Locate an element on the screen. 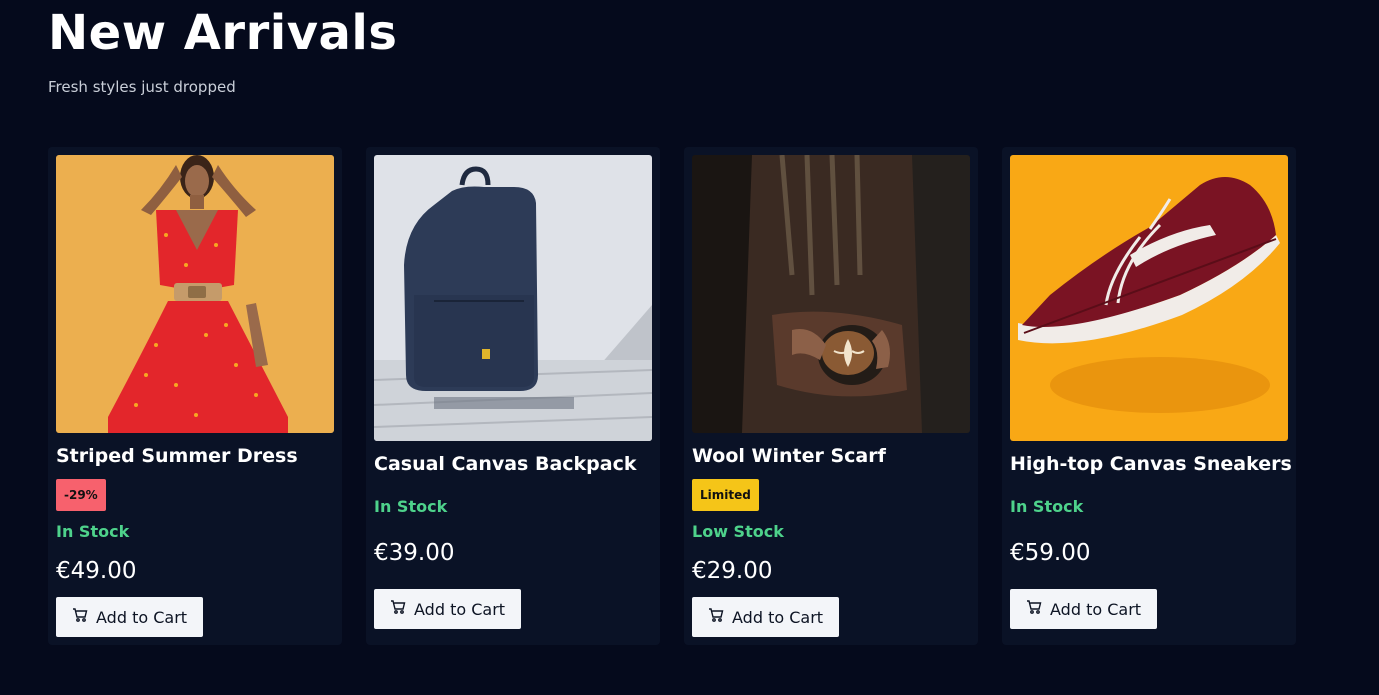  product-image-dress is located at coordinates (195, 294).